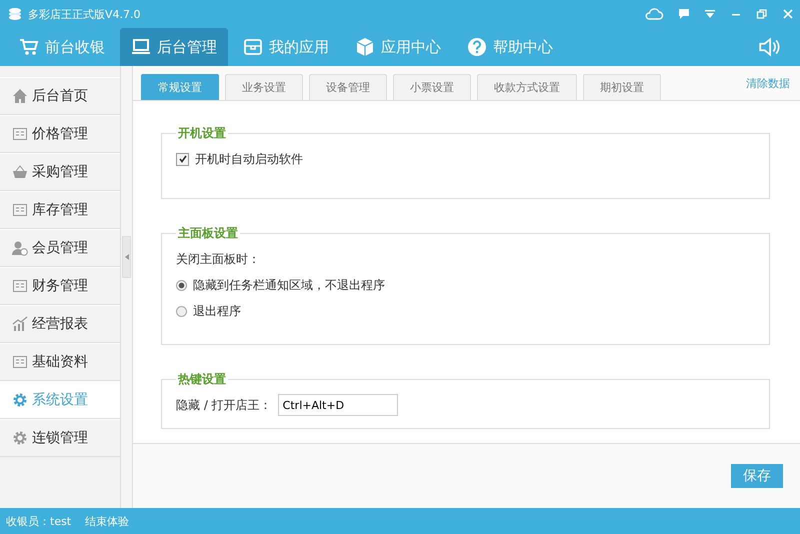 This screenshot has width=800, height=534. What do you see at coordinates (249, 159) in the screenshot?
I see `checkbox-label: 开机时自动启动软件` at bounding box center [249, 159].